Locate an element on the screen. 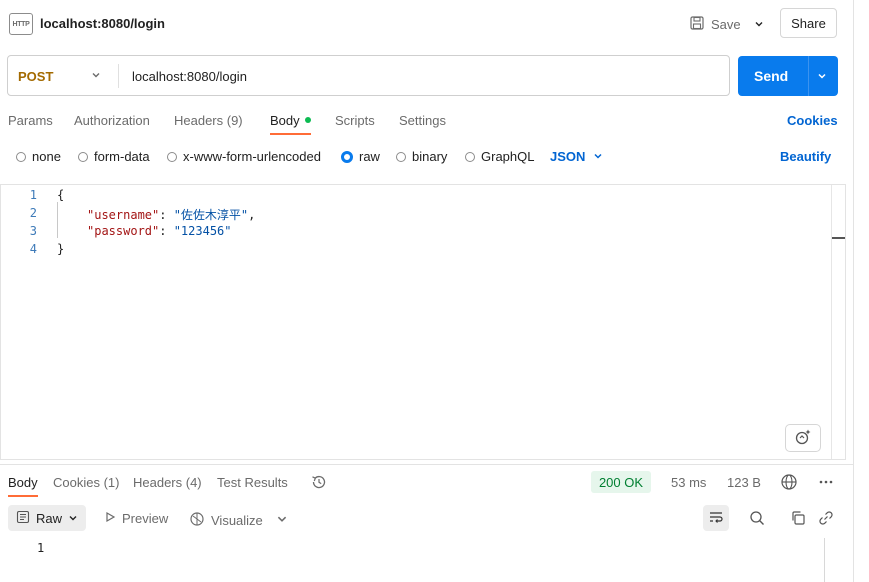 This screenshot has width=869, height=582. radio-raw: raw is located at coordinates (360, 156).